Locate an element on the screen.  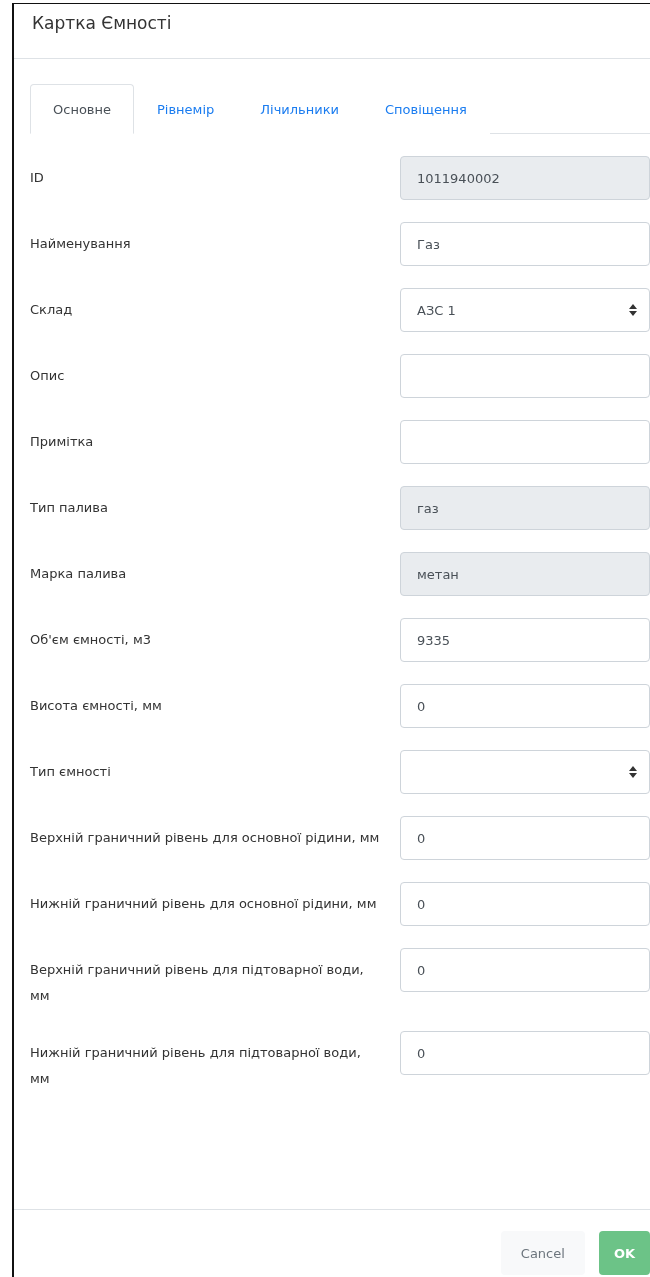
field-label: Верхній граничний рівень для основної рідини, мм is located at coordinates (205, 838).